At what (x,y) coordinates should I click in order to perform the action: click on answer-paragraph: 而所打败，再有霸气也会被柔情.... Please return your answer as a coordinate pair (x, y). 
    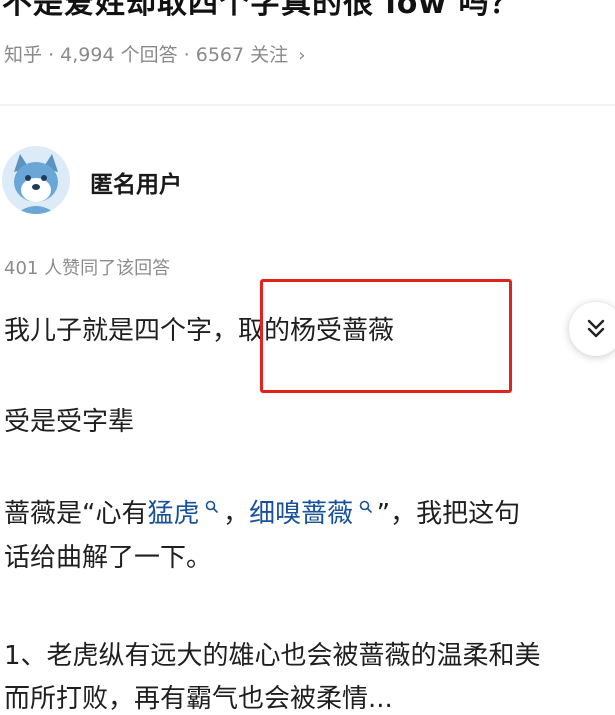
    Looking at the image, I should click on (198, 699).